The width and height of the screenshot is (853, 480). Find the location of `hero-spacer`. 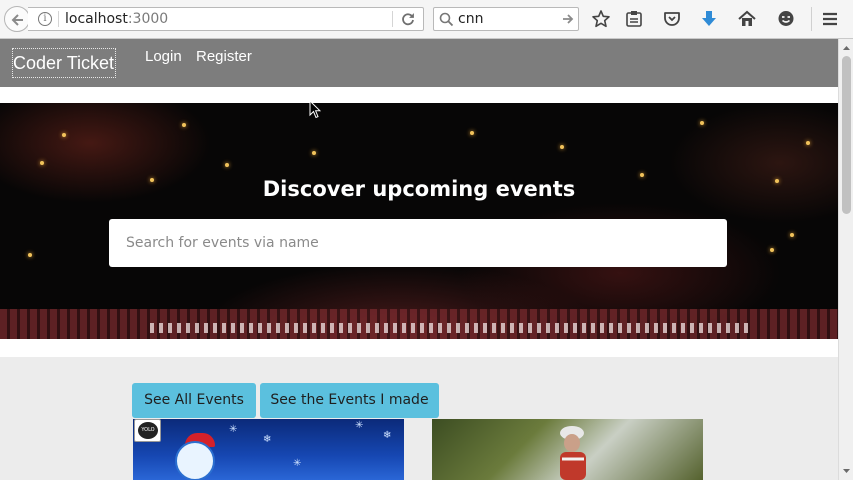

hero-spacer is located at coordinates (419, 348).